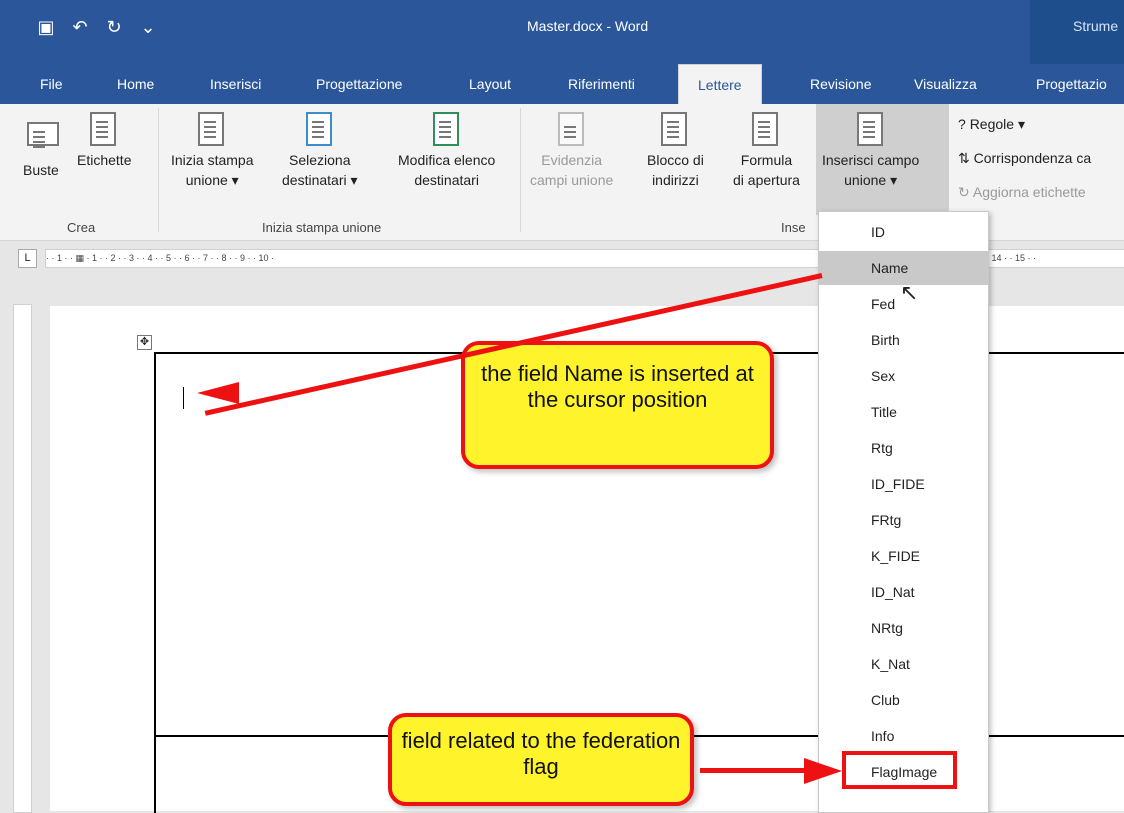  I want to click on field-frtg: FRtg, so click(903, 520).